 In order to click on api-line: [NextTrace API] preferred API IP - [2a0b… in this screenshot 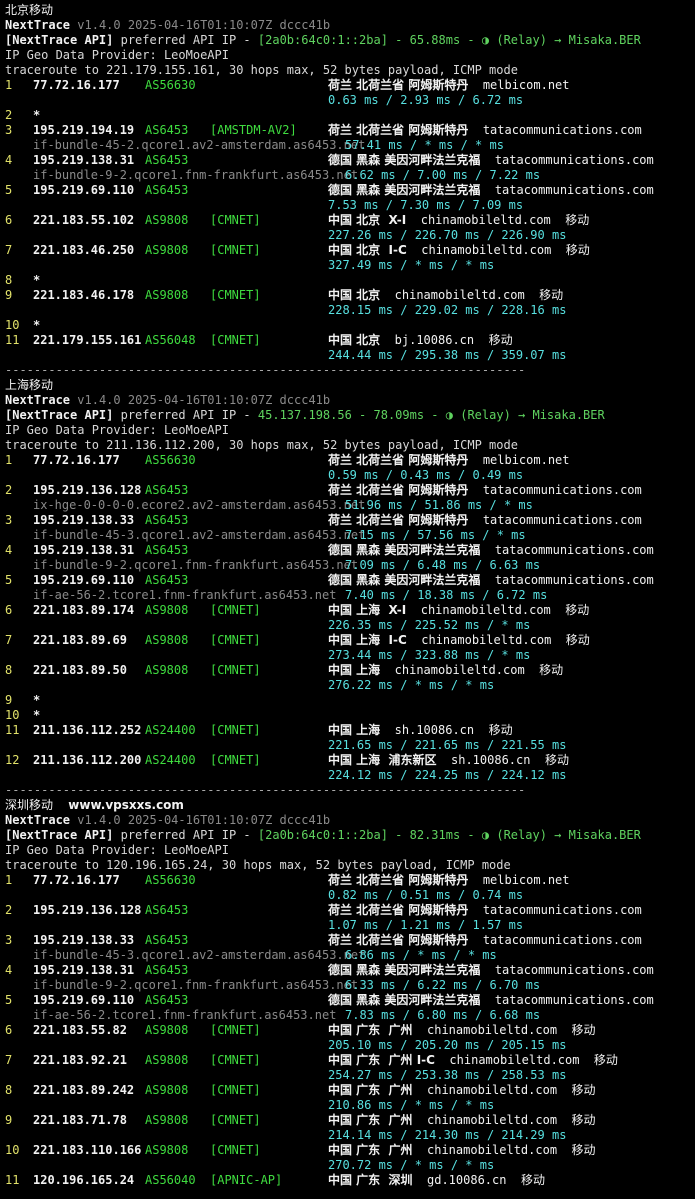, I will do `click(350, 835)`.